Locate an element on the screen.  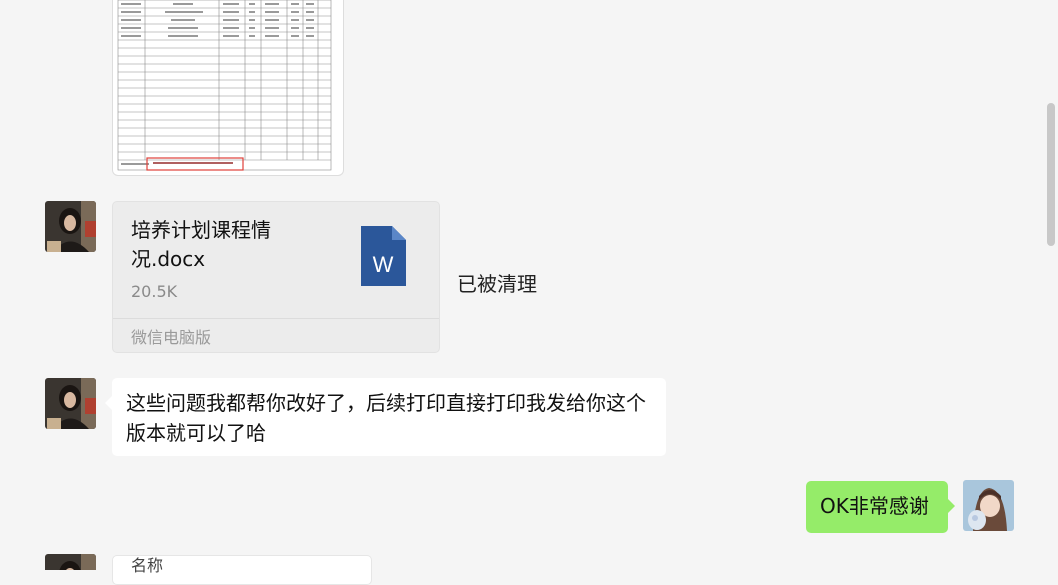
file-message-card: 培养计划课程情况.docx 20.5K W 微信电脑版 is located at coordinates (276, 277).